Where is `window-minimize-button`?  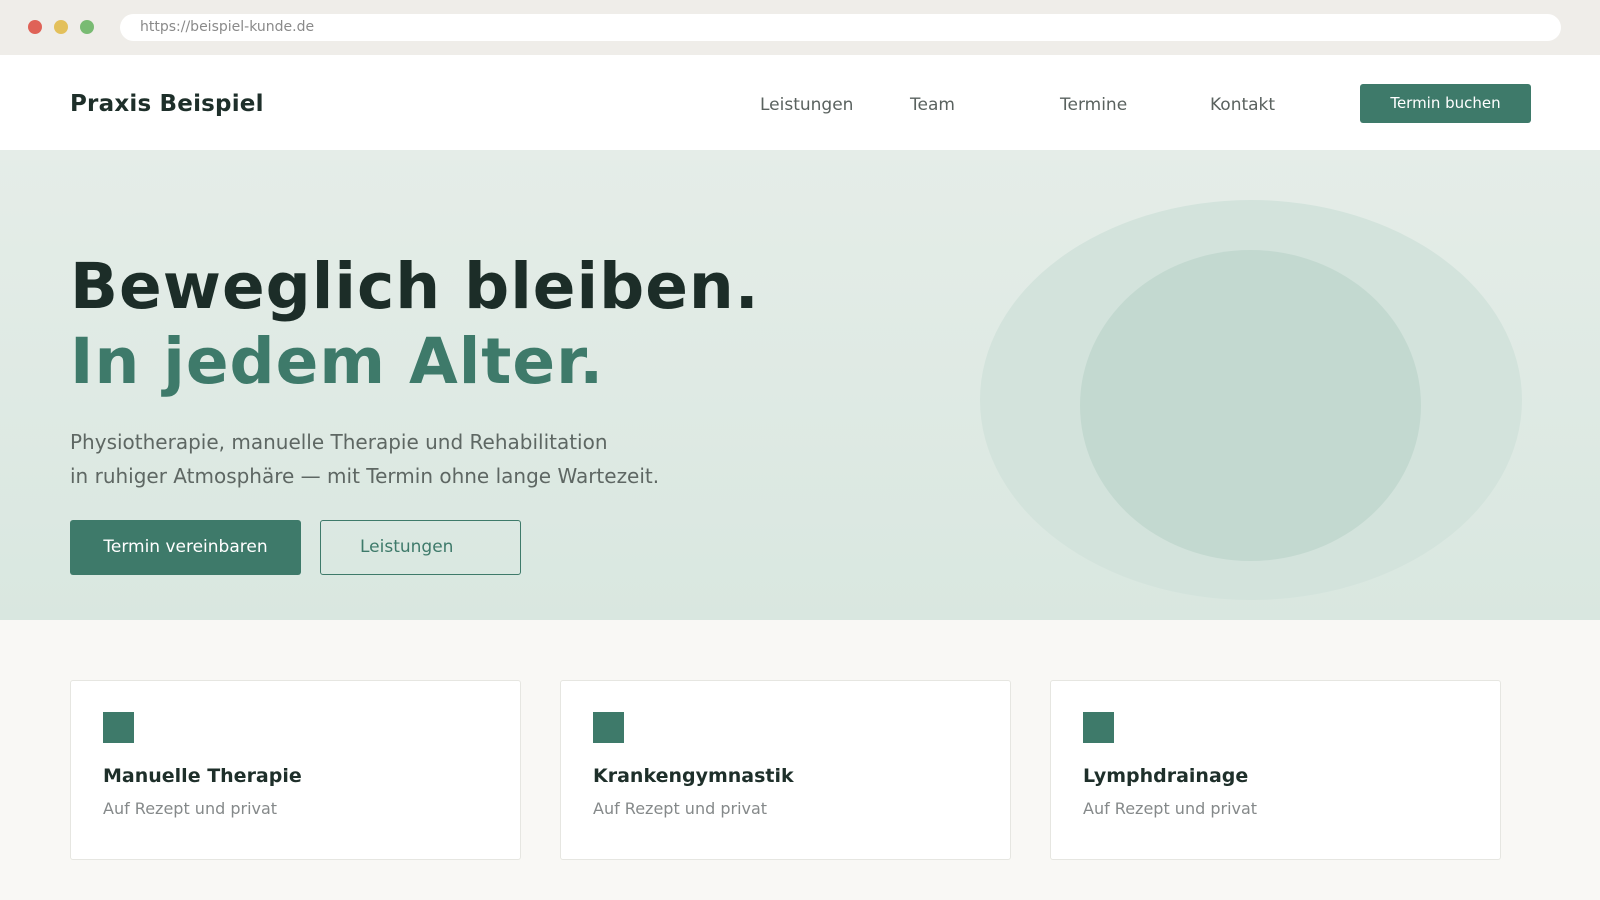 window-minimize-button is located at coordinates (61, 27).